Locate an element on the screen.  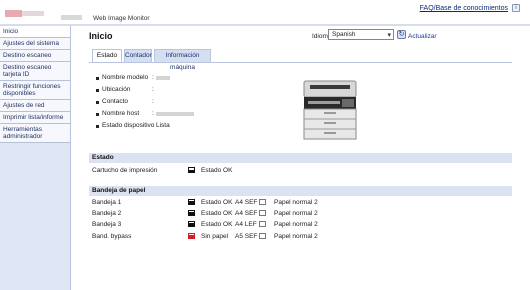
refresh-link: Actualizar is located at coordinates (422, 36).